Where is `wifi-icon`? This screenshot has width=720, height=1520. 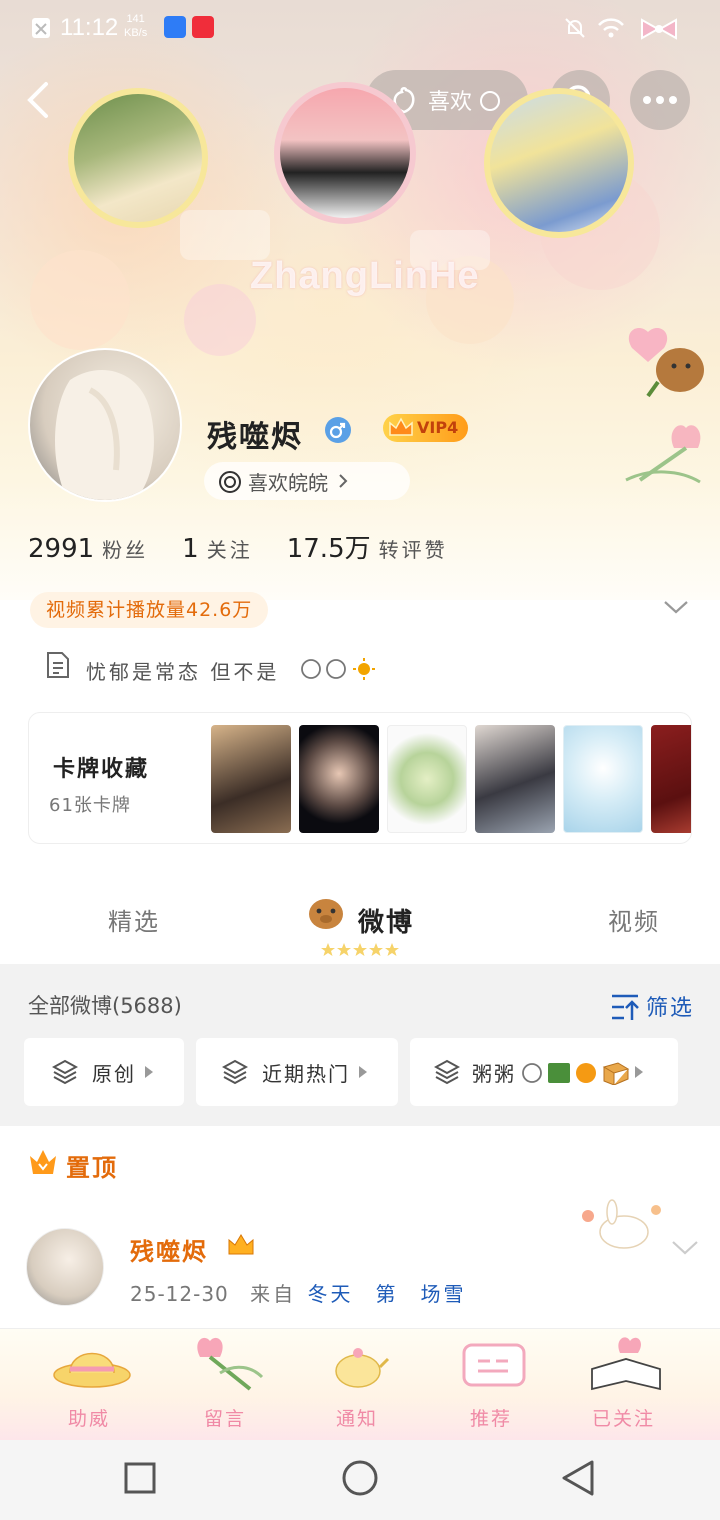
wifi-icon is located at coordinates (611, 28).